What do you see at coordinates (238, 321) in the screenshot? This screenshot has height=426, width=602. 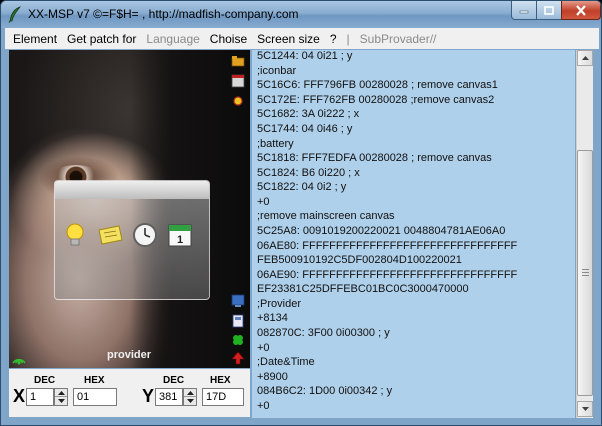 I see `phone-icon` at bounding box center [238, 321].